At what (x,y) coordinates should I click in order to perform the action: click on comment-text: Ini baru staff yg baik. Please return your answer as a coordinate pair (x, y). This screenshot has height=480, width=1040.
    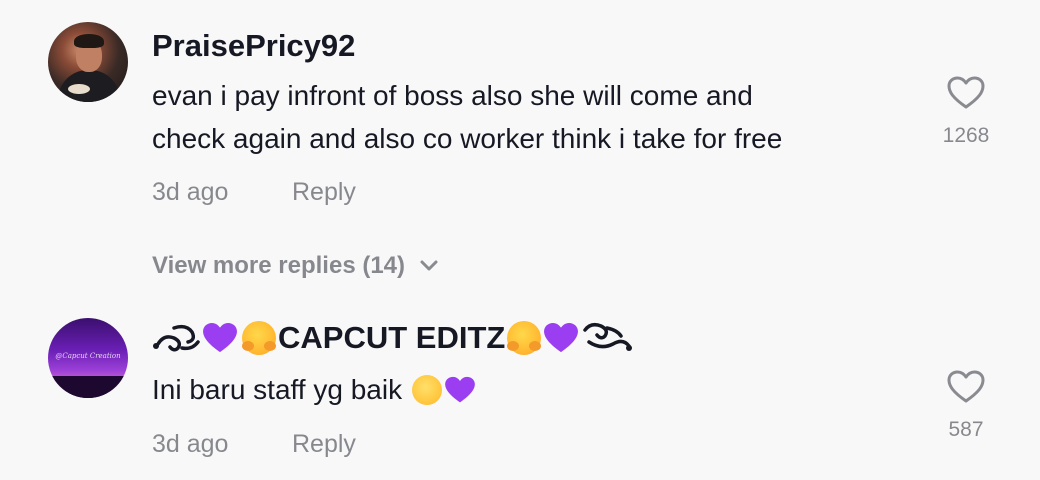
    Looking at the image, I should click on (314, 389).